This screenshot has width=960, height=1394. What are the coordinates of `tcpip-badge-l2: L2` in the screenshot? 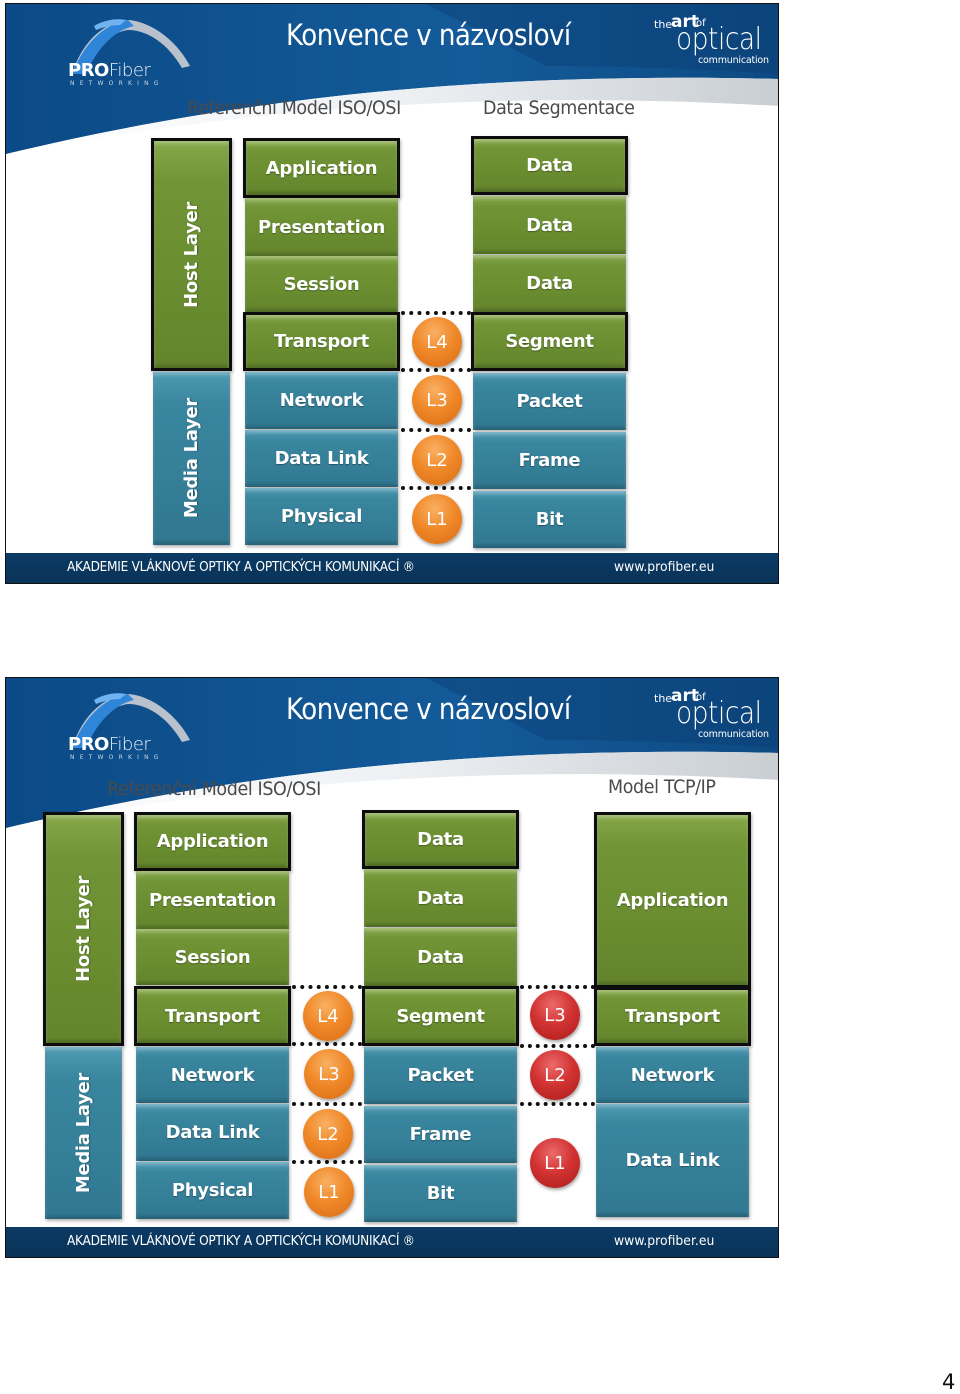 It's located at (555, 1075).